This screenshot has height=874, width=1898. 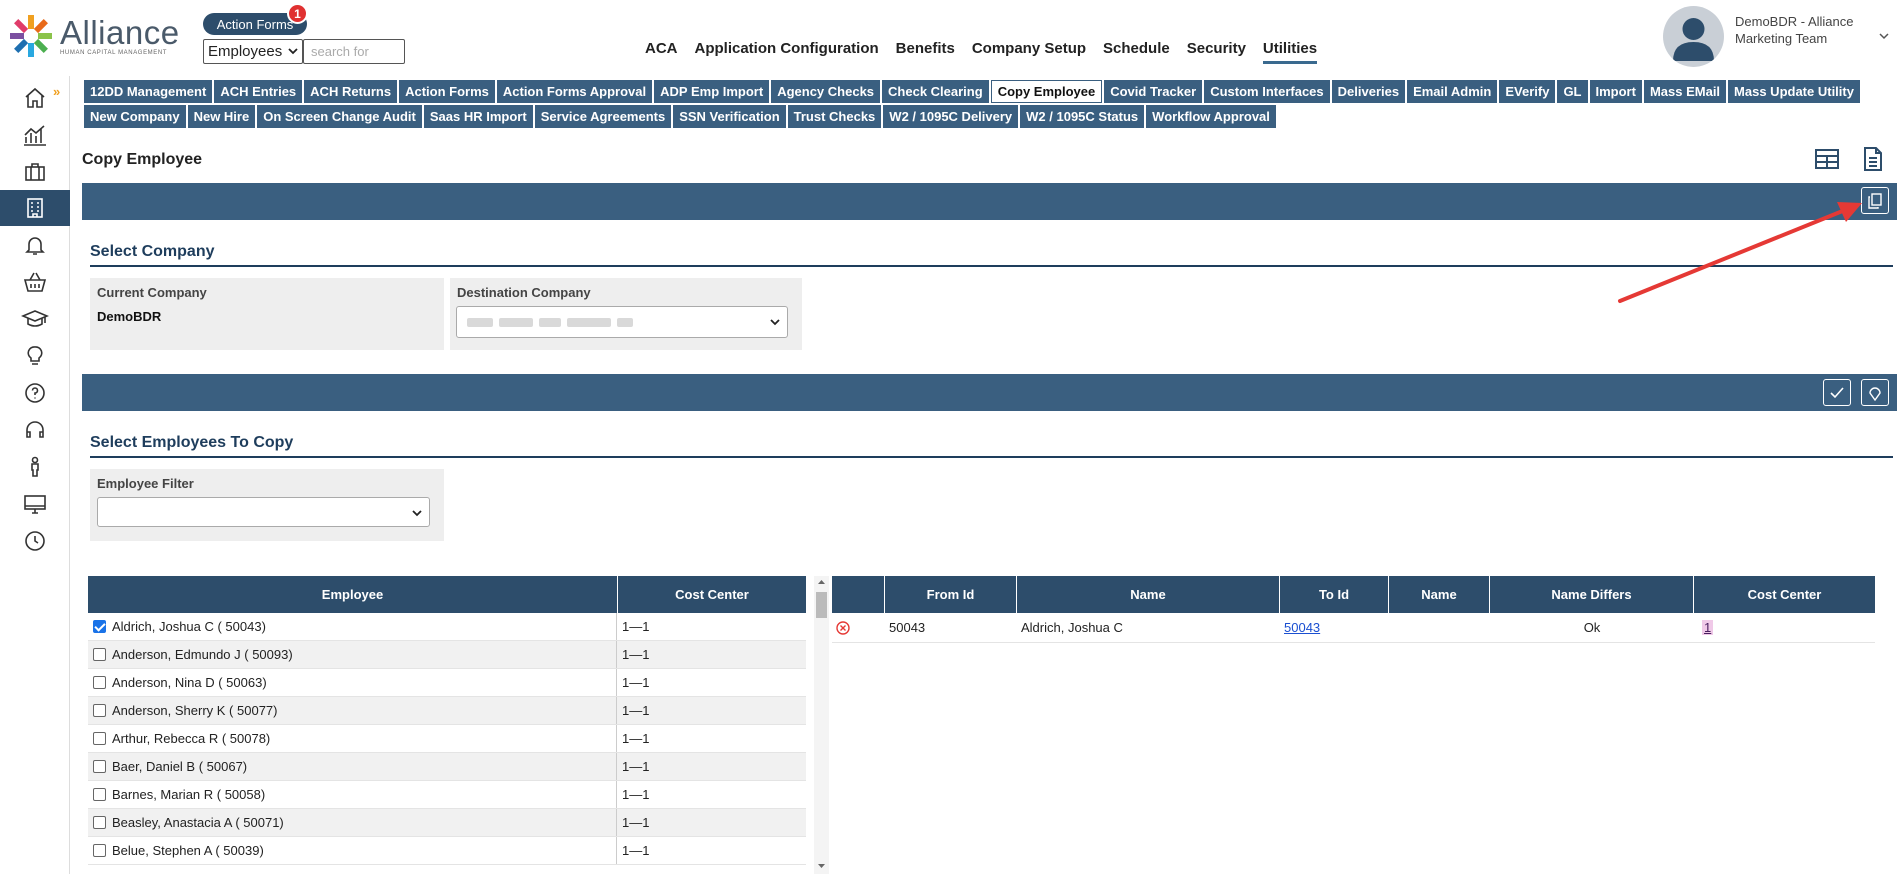 I want to click on employee-name: Anderson, Edmundo J ( 50093), so click(x=202, y=654).